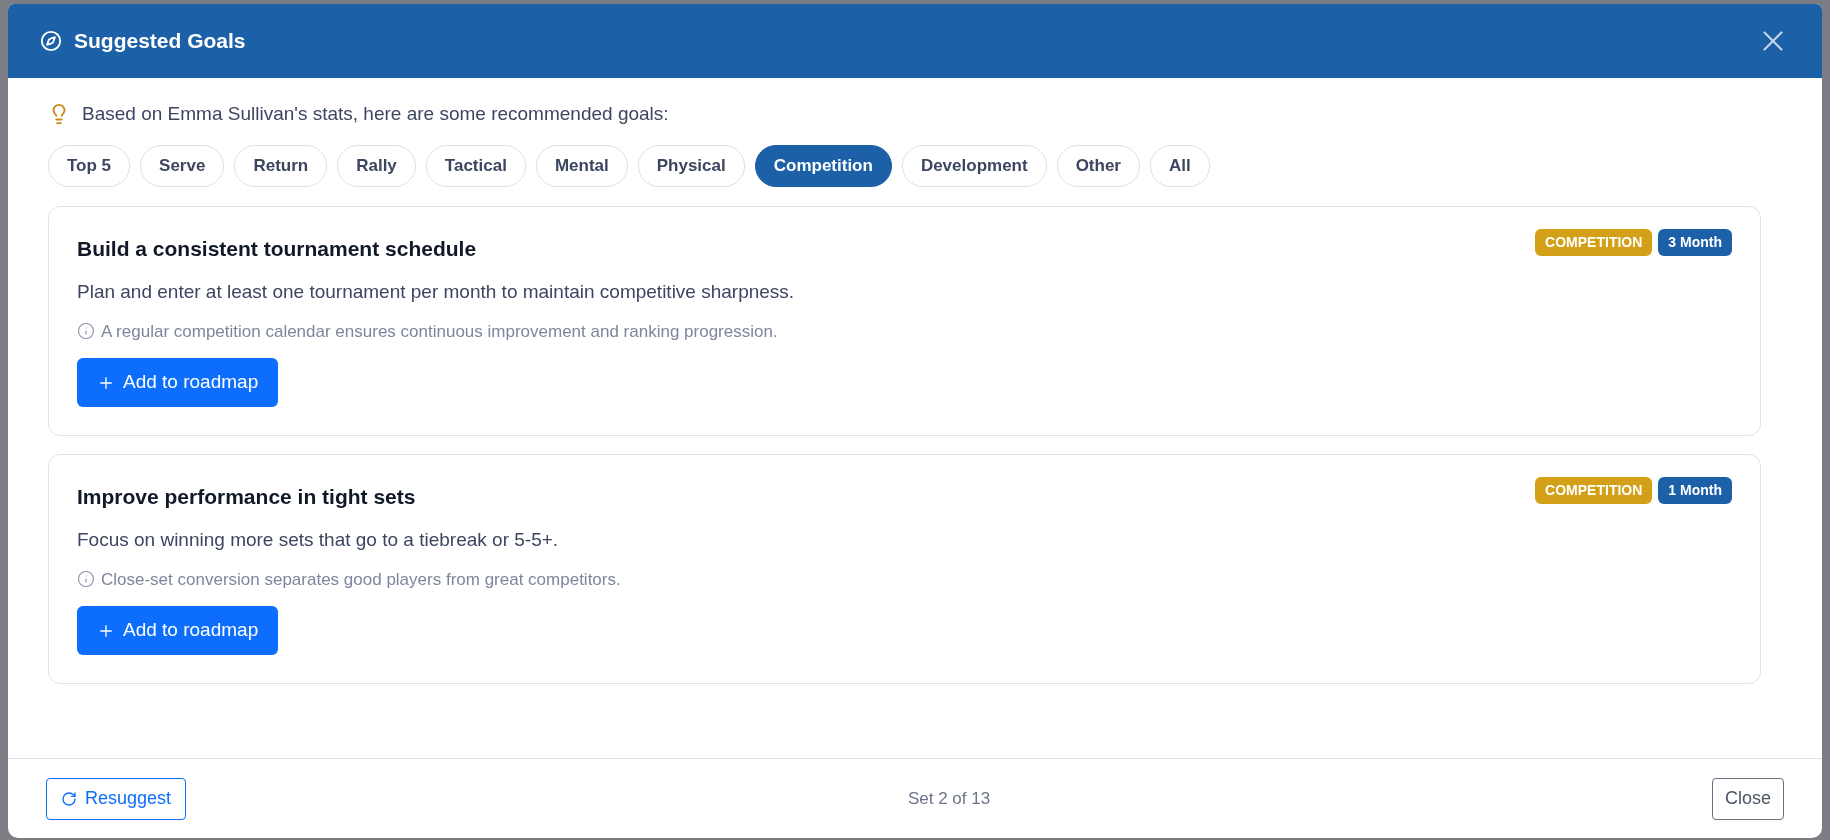  I want to click on filter-tab: Rally, so click(376, 165).